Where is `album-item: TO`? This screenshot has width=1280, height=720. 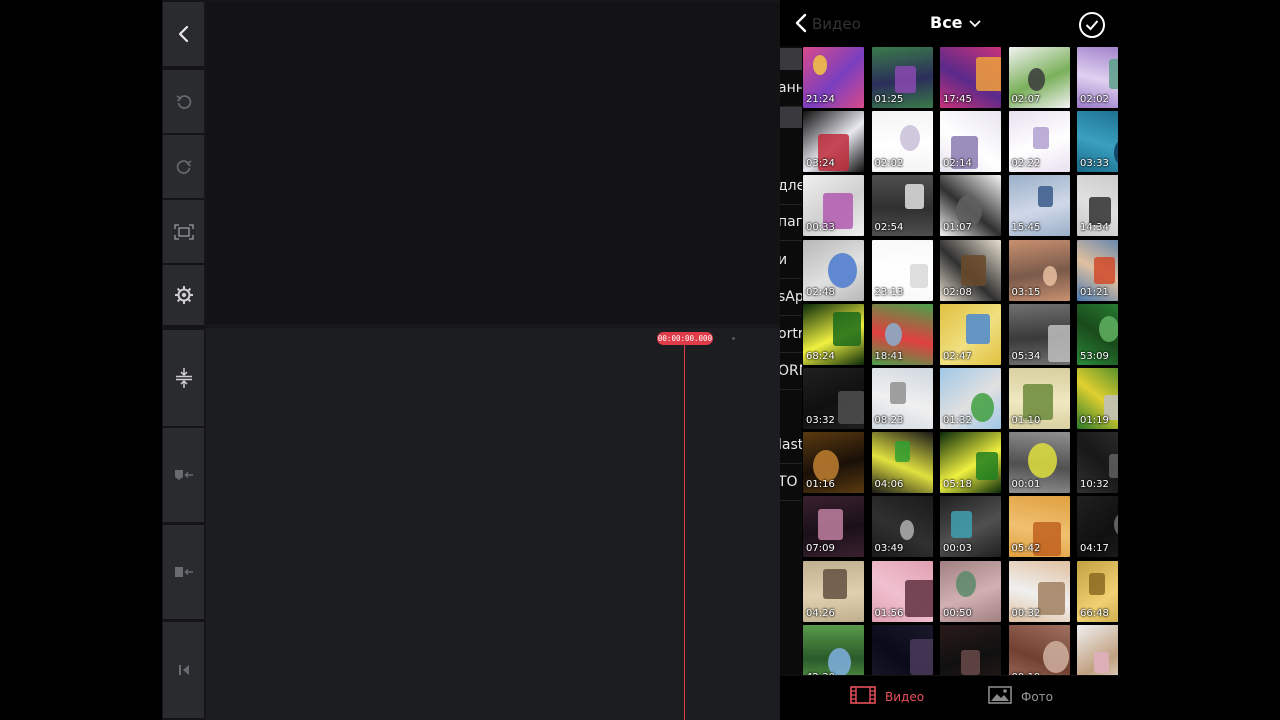
album-item: TO is located at coordinates (789, 482).